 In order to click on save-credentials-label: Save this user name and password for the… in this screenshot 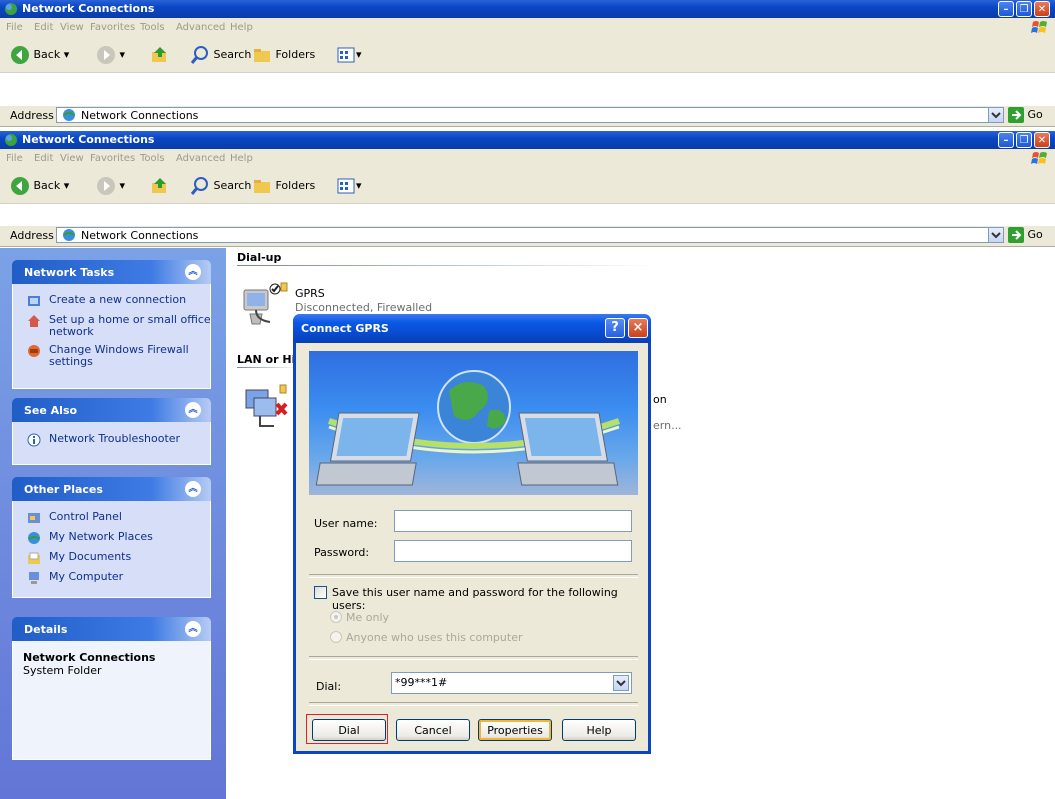, I will do `click(490, 599)`.